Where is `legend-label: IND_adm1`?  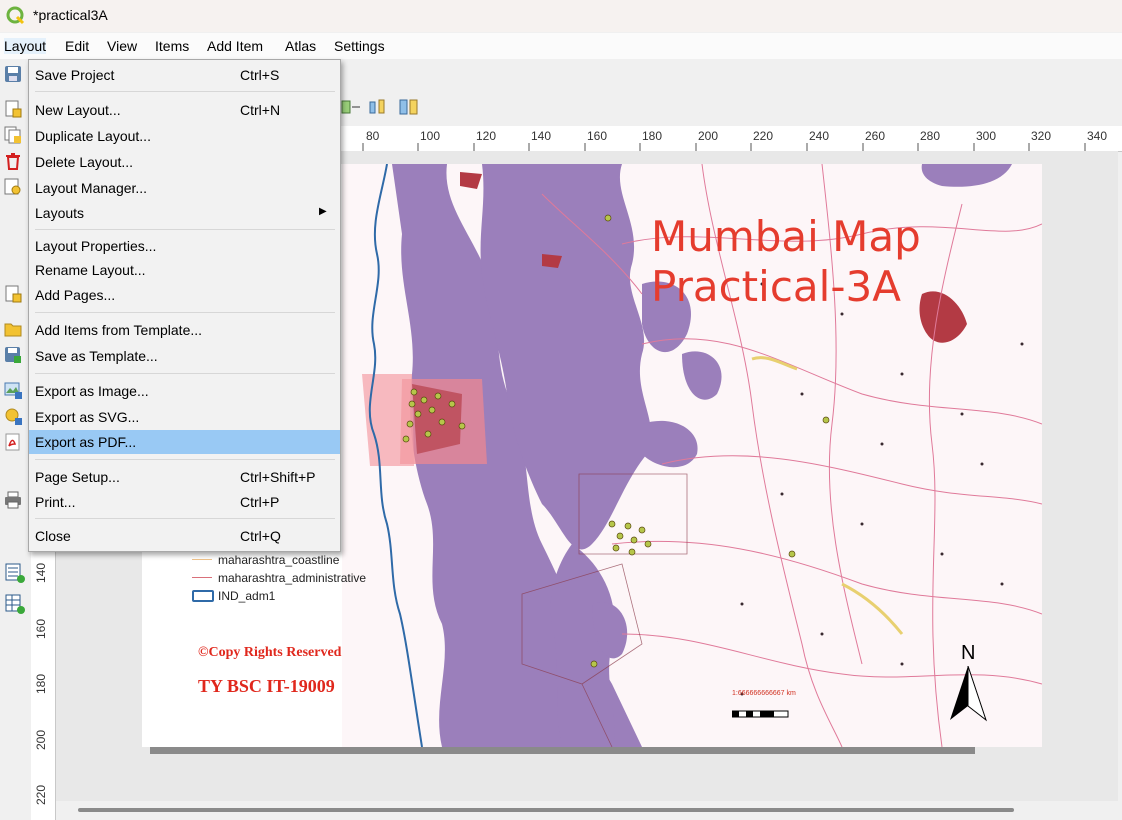
legend-label: IND_adm1 is located at coordinates (247, 596).